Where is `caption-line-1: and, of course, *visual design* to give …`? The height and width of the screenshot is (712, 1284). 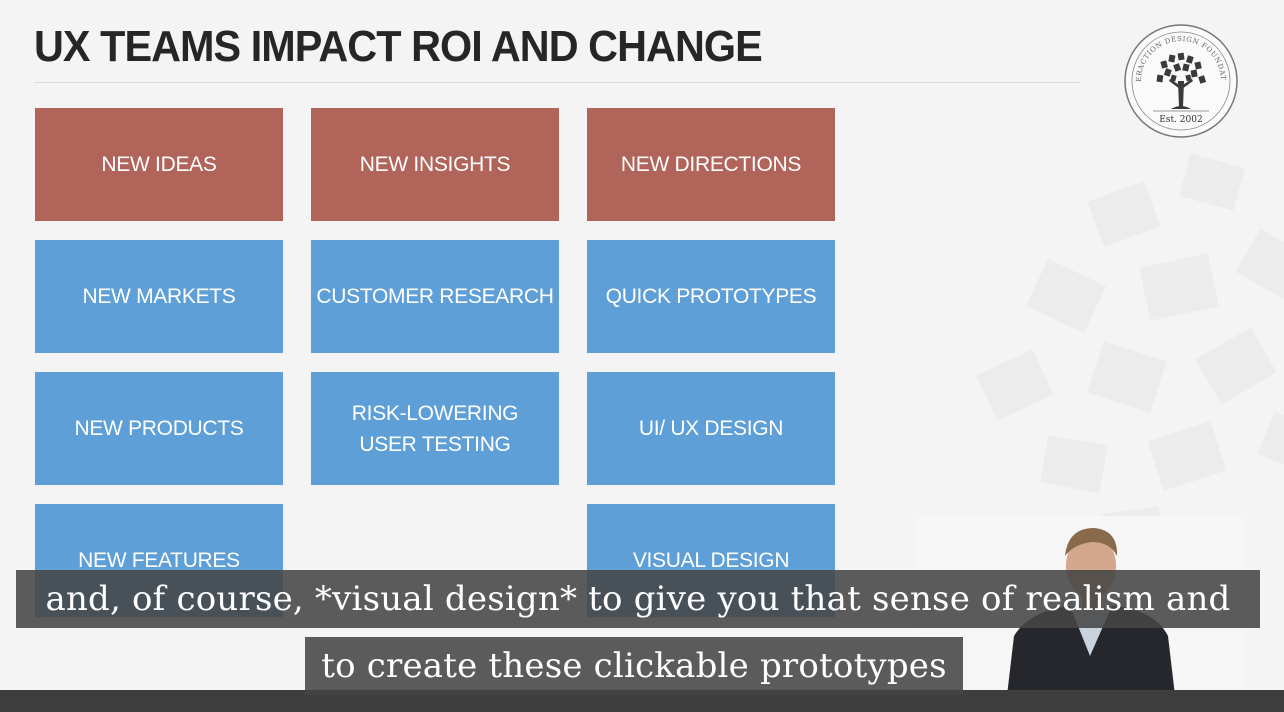
caption-line-1: and, of course, *visual design* to give … is located at coordinates (638, 599).